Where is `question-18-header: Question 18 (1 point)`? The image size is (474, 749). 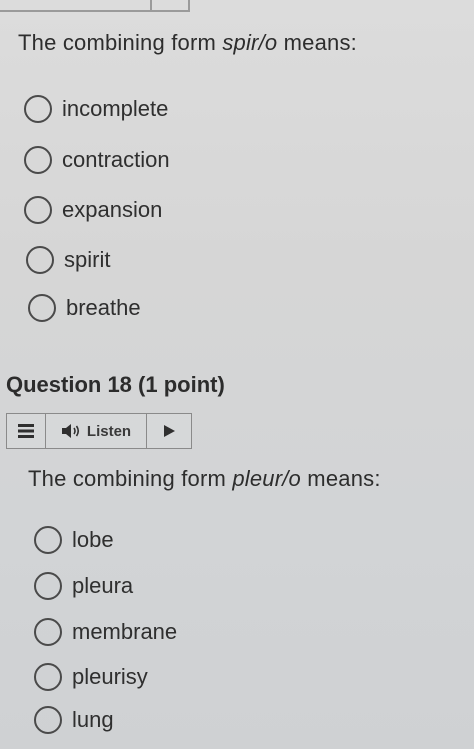 question-18-header: Question 18 (1 point) is located at coordinates (115, 384).